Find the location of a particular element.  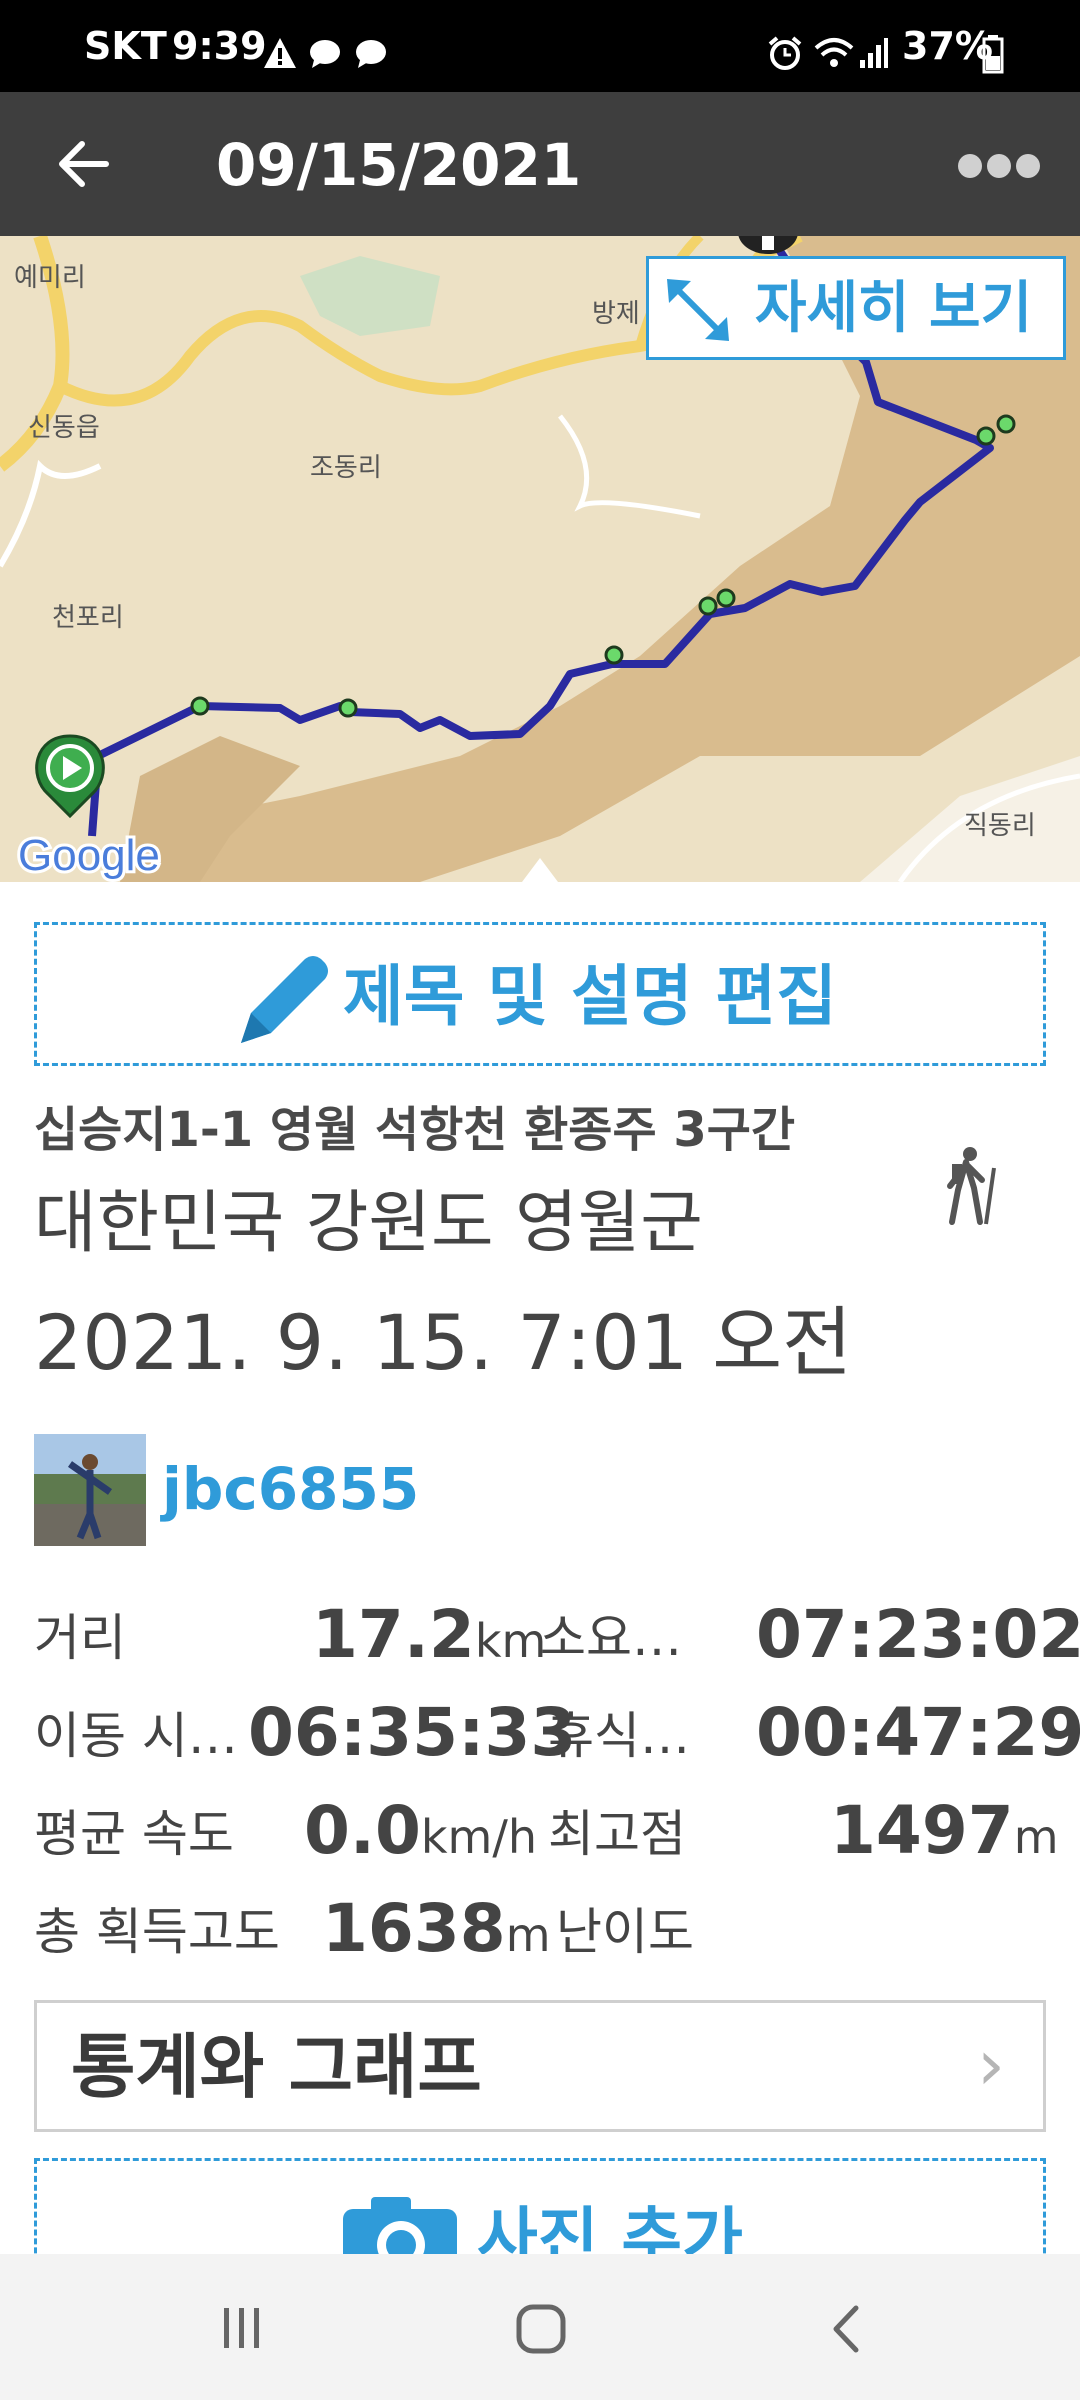

more-dots-icon is located at coordinates (999, 166).